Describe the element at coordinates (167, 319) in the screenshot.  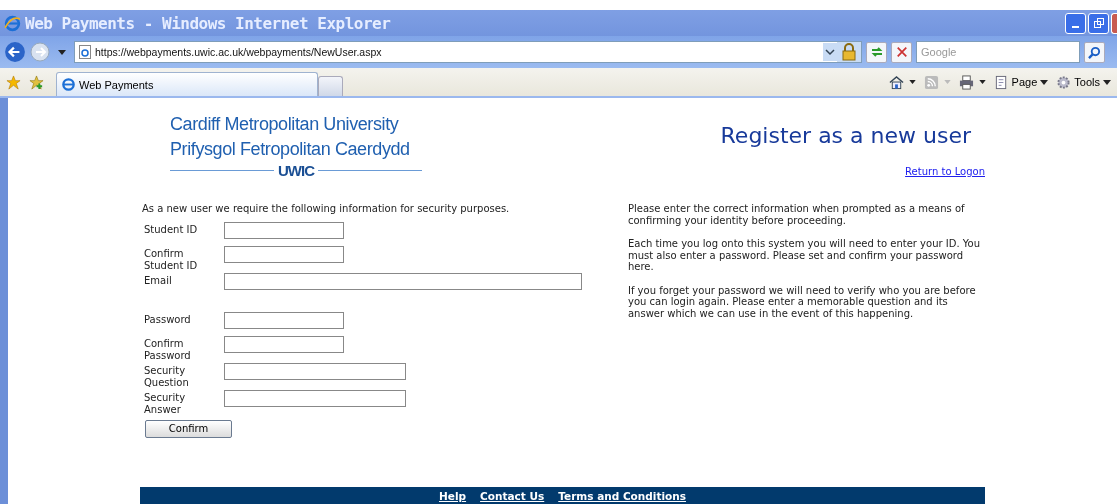
I see `field-label: Password` at that location.